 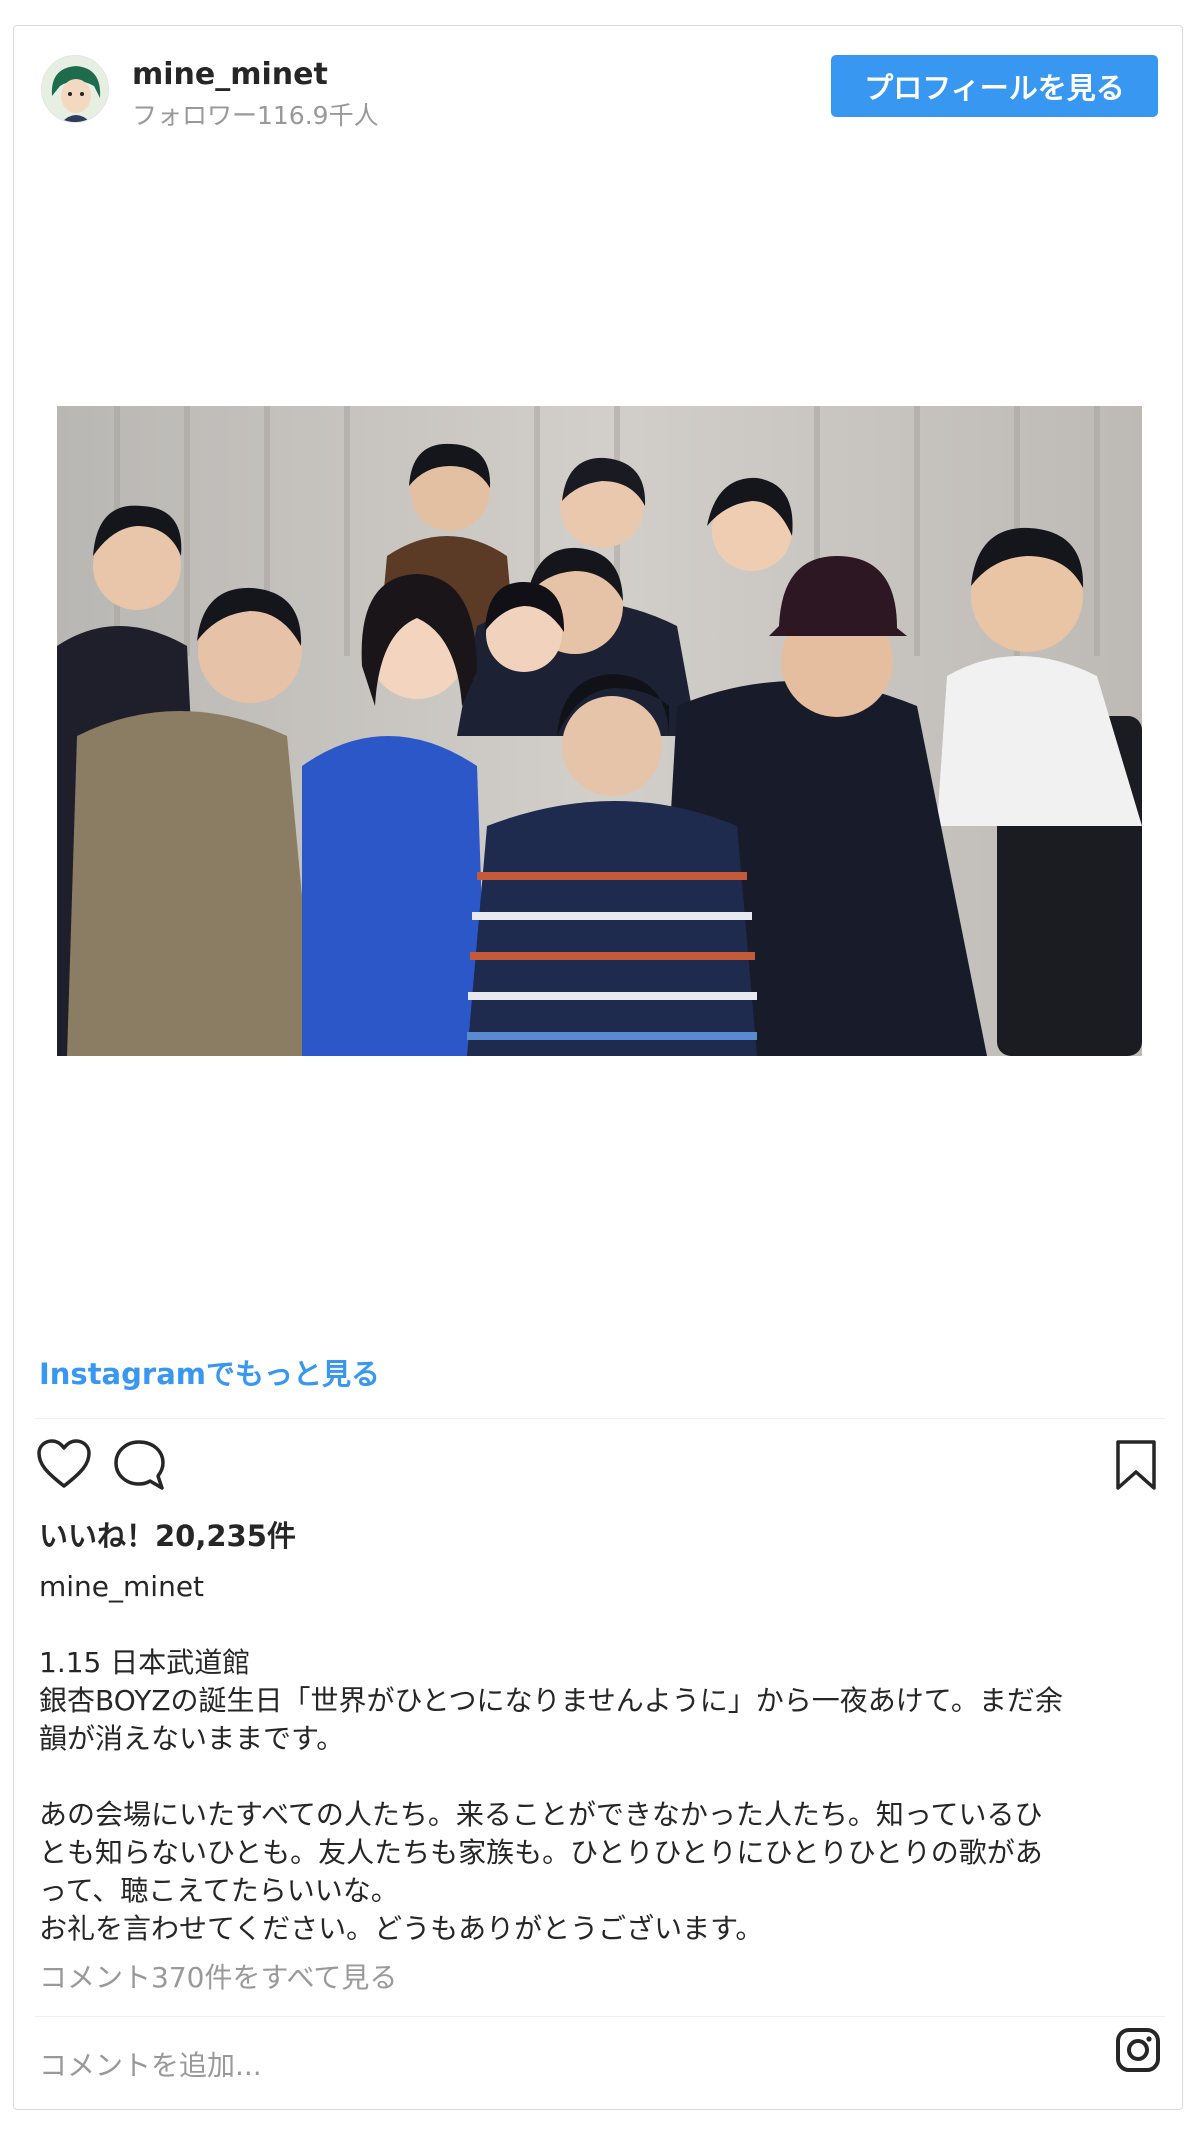 I want to click on avatar, so click(x=75, y=89).